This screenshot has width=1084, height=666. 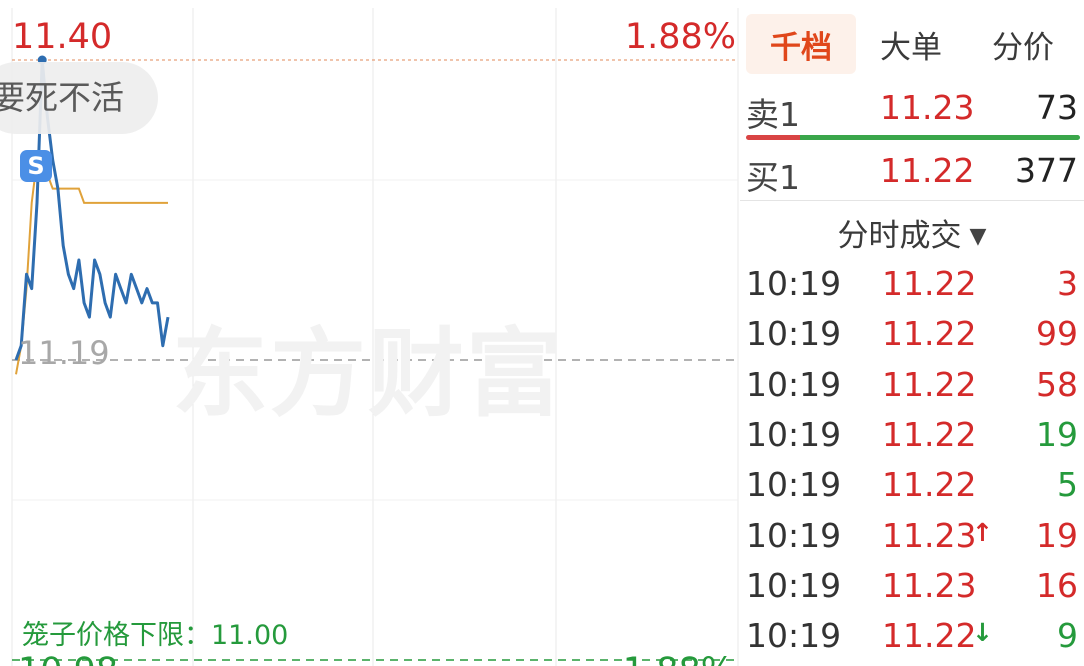 What do you see at coordinates (680, 37) in the screenshot?
I see `axis-pct-high: 1.88%` at bounding box center [680, 37].